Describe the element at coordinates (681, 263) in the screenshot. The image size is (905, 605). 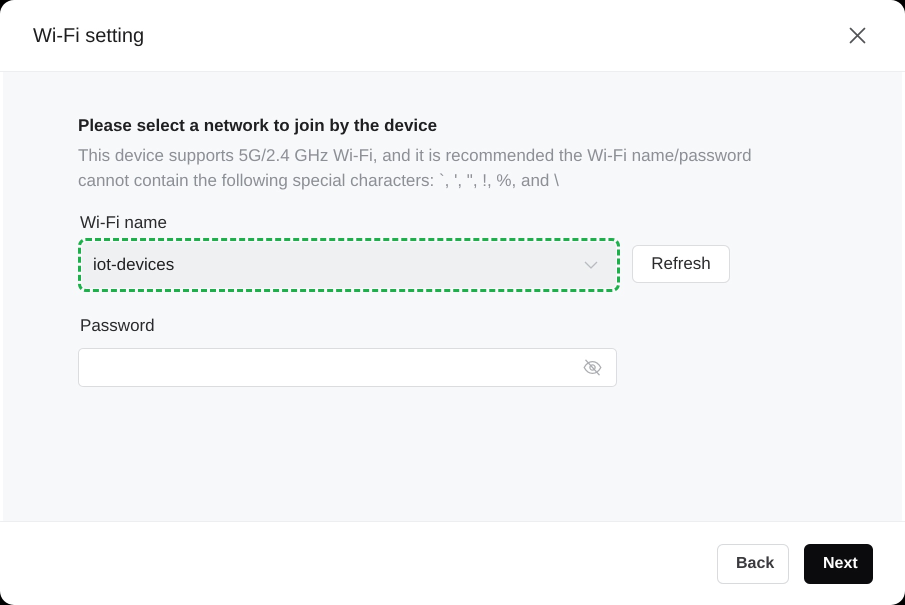
I see `refresh-button: Refresh` at that location.